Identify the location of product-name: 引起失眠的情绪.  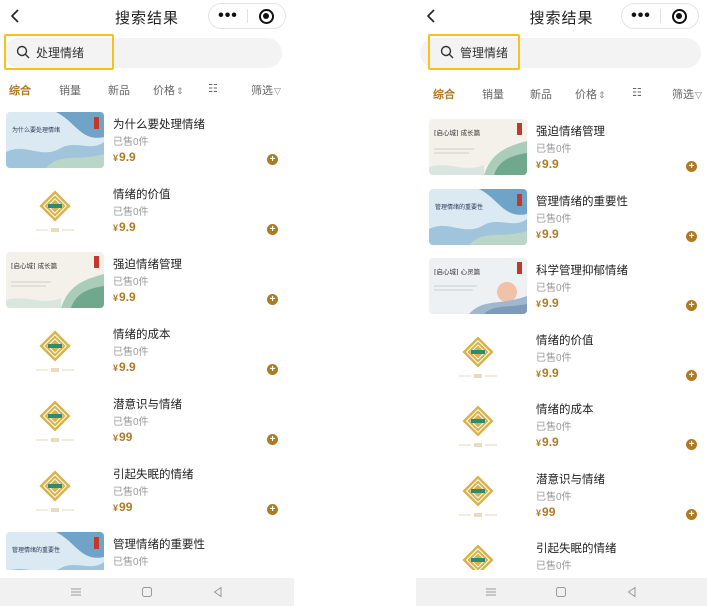
(576, 549).